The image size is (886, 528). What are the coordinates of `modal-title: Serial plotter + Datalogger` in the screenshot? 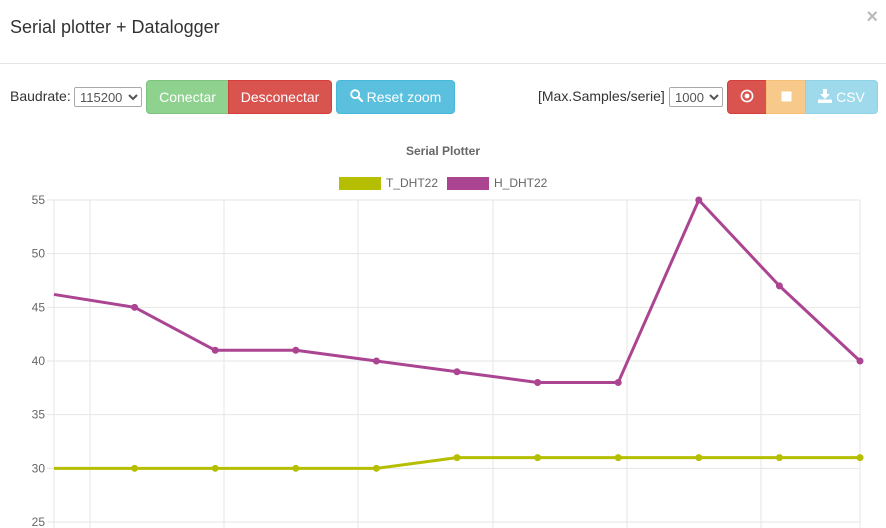 It's located at (115, 27).